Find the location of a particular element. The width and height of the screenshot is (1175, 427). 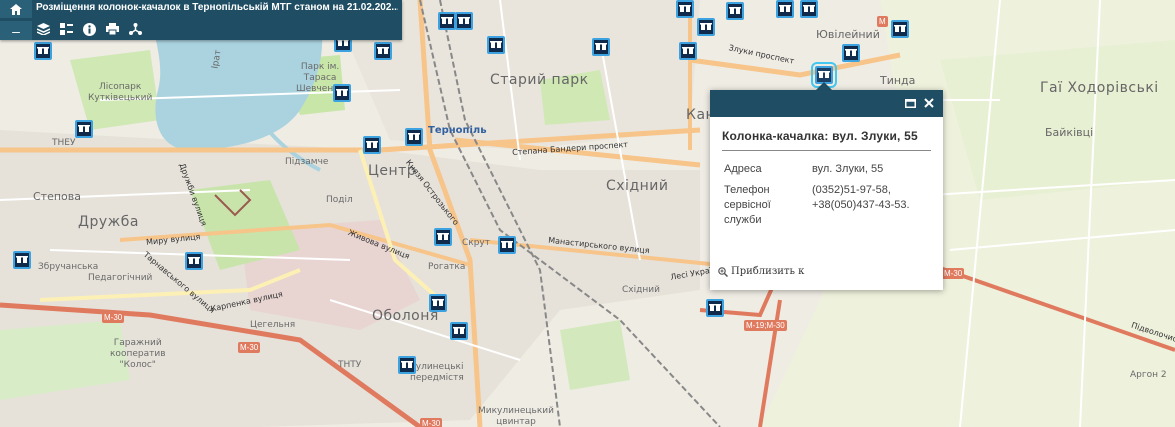

place-stepova: Степова is located at coordinates (57, 196).